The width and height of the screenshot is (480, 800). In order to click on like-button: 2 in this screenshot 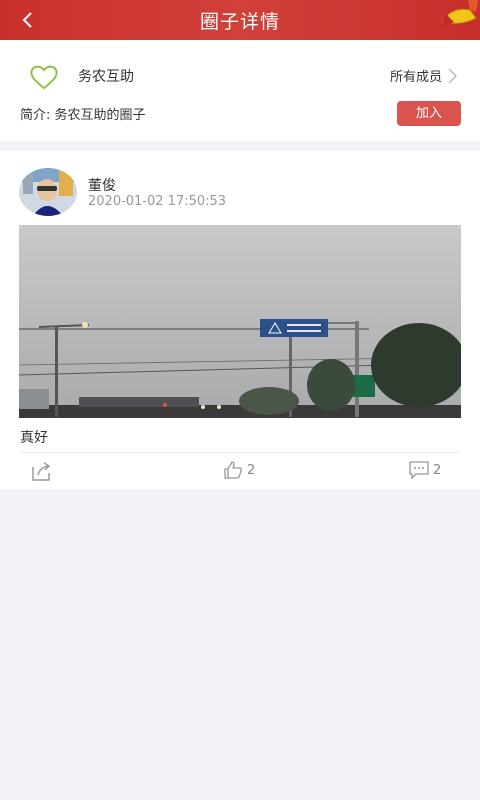, I will do `click(239, 470)`.